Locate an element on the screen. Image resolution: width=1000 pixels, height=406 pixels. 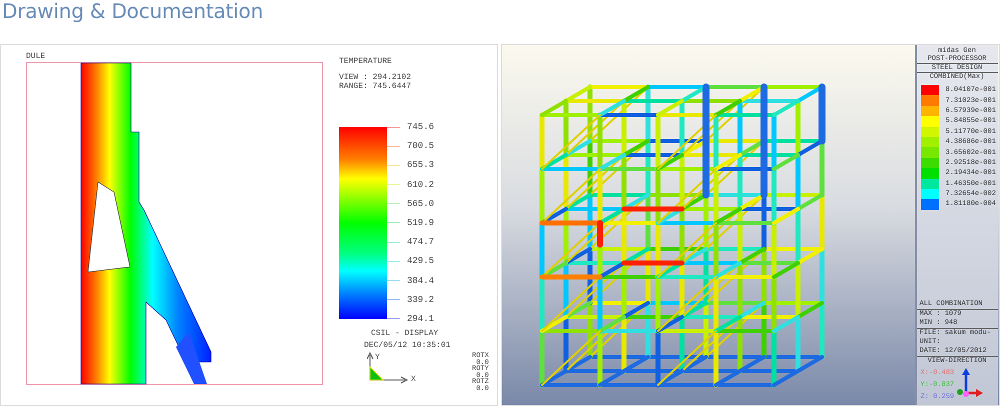
scale-label: 745.6 is located at coordinates (420, 127).